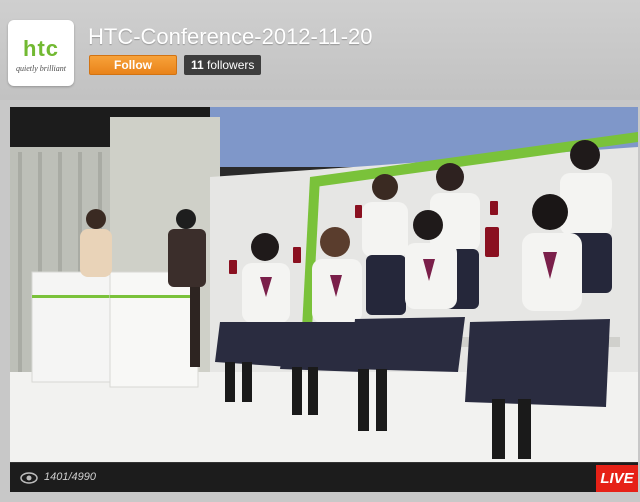 The image size is (640, 502). What do you see at coordinates (230, 36) in the screenshot?
I see `channel-title: HTC-Conference-2012-11-20` at bounding box center [230, 36].